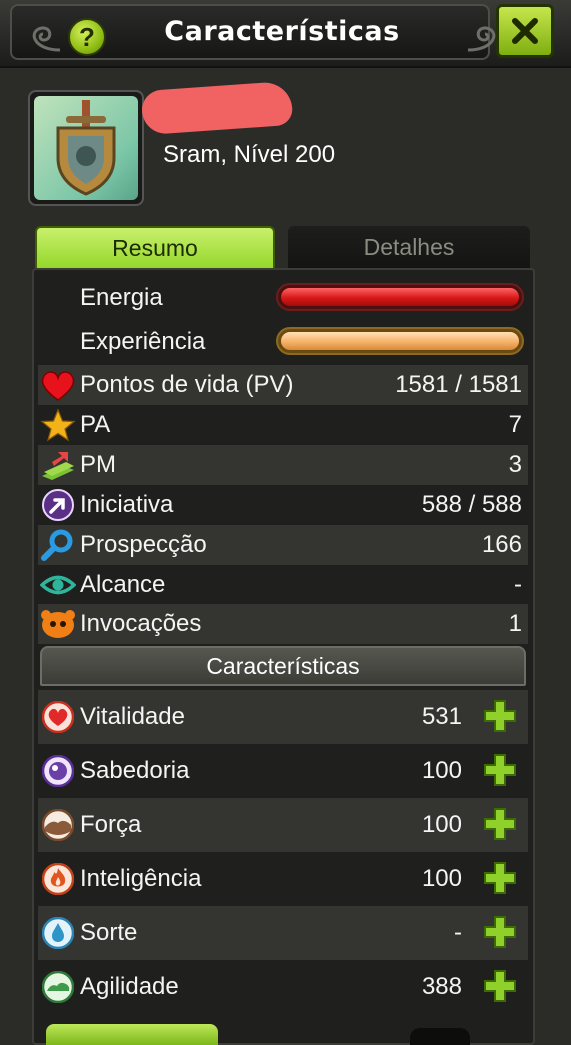  I want to click on add-agilidade-button, so click(500, 986).